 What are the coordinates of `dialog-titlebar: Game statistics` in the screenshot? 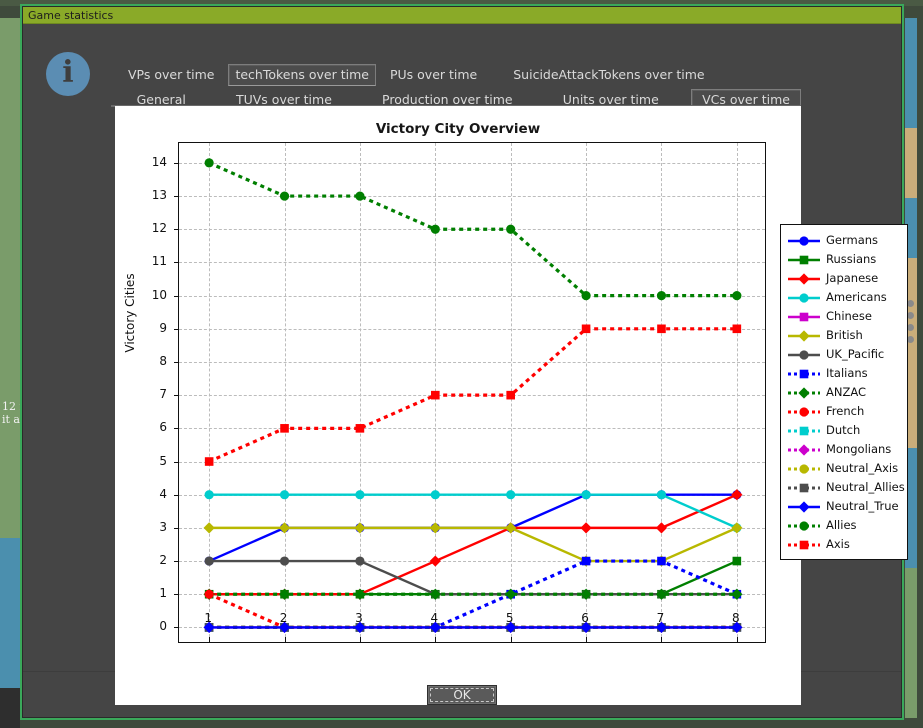 It's located at (462, 15).